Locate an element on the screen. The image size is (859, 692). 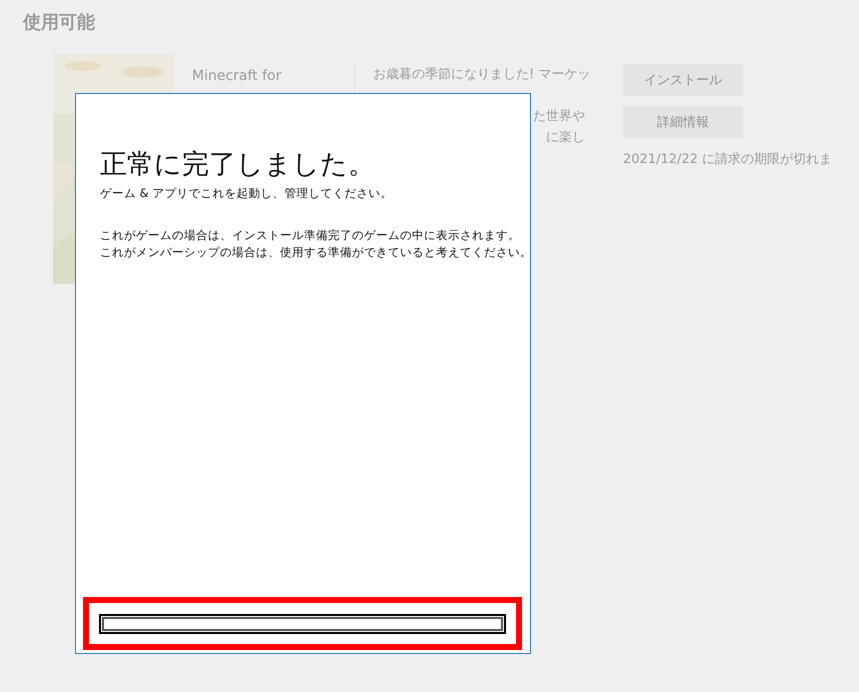
dialog-text: これがメンバーシップの場合は、使用する準備ができていると考えてください。 is located at coordinates (315, 252).